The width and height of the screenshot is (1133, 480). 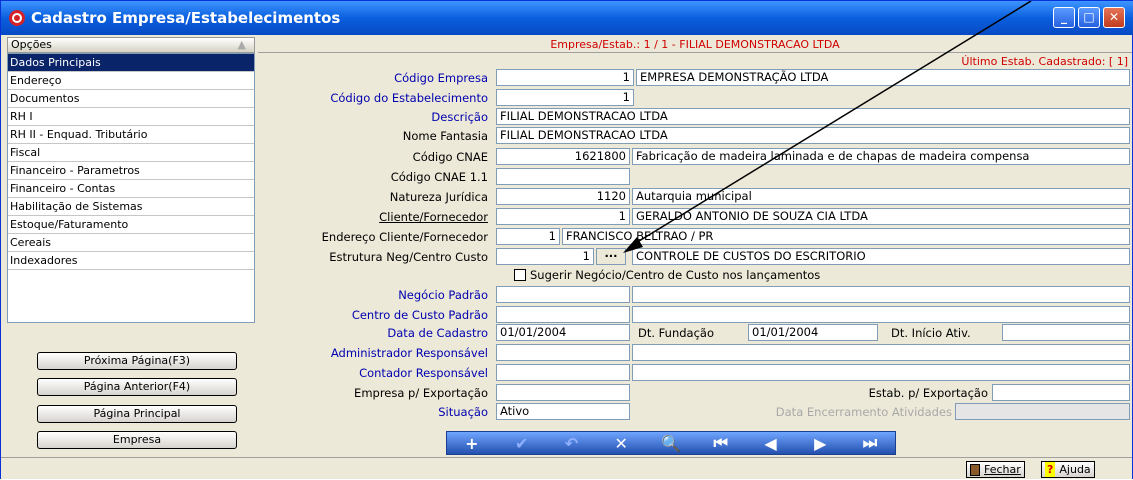 I want to click on cnae11-label: Código CNAE 1.1, so click(x=439, y=177).